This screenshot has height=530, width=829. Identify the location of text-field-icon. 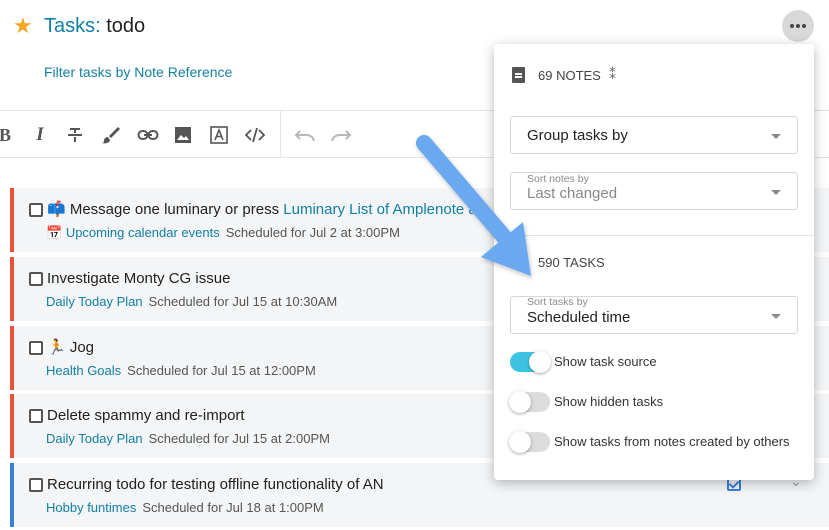
(219, 135).